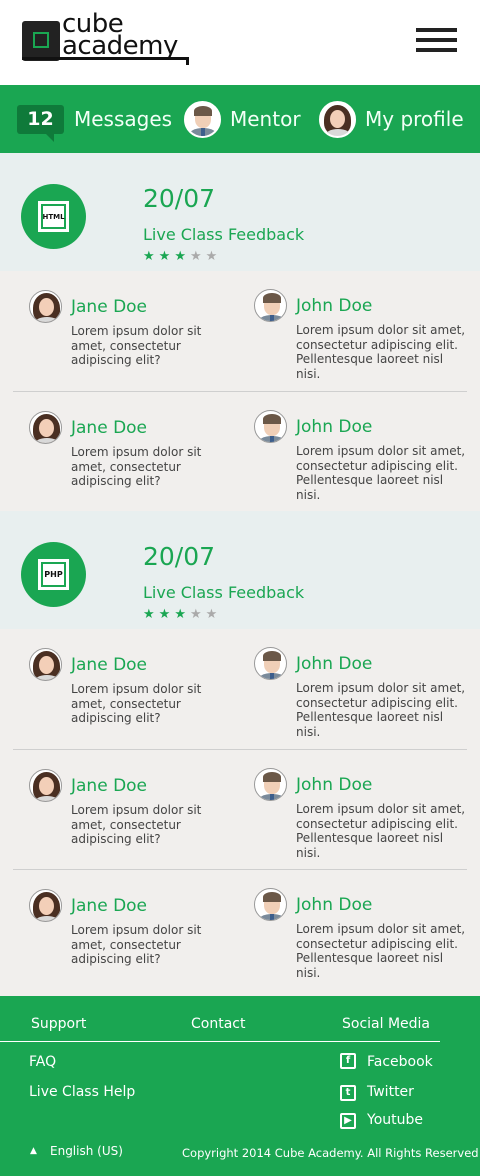 The width and height of the screenshot is (480, 1176). Describe the element at coordinates (86, 1151) in the screenshot. I see `language-selector: English (US)` at that location.